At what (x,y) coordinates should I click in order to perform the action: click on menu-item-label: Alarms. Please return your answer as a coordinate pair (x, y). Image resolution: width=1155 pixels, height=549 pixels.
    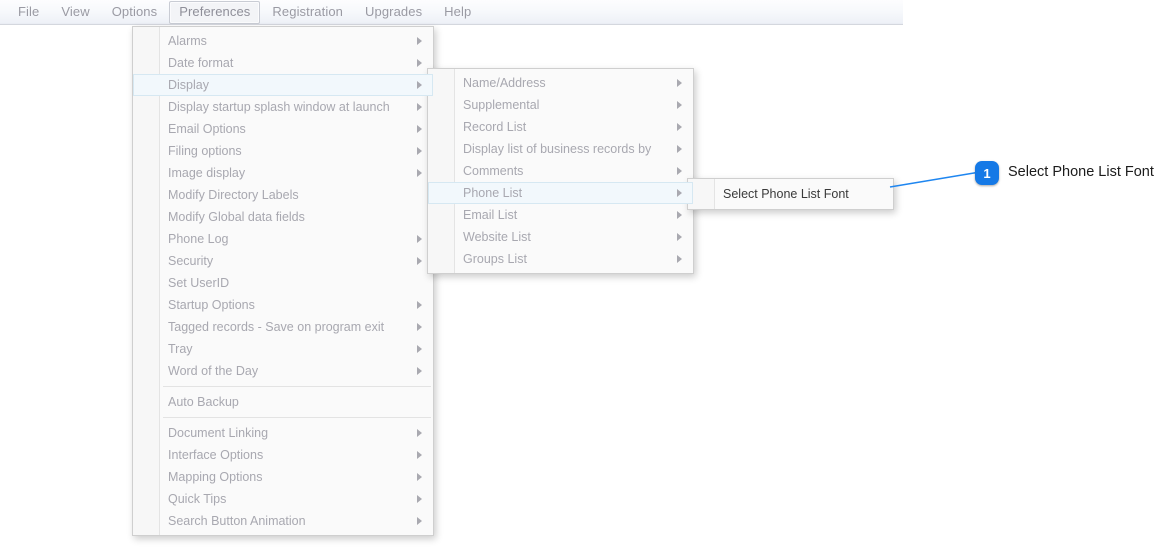
    Looking at the image, I should click on (187, 41).